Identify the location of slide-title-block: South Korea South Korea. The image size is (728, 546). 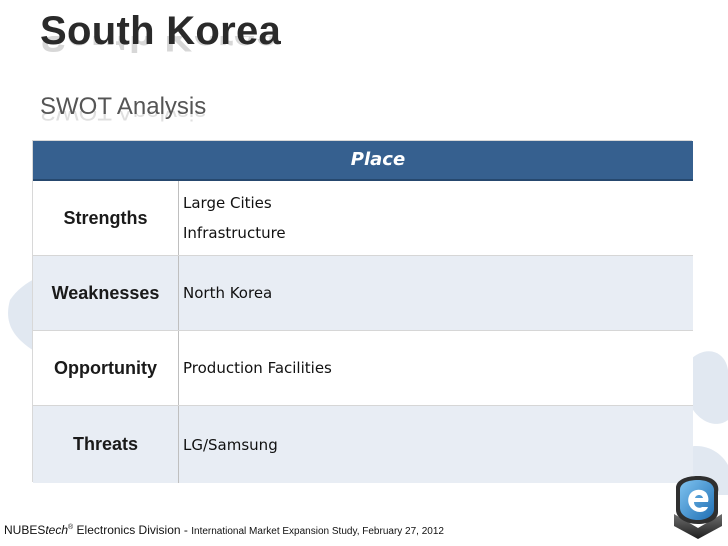
(160, 34).